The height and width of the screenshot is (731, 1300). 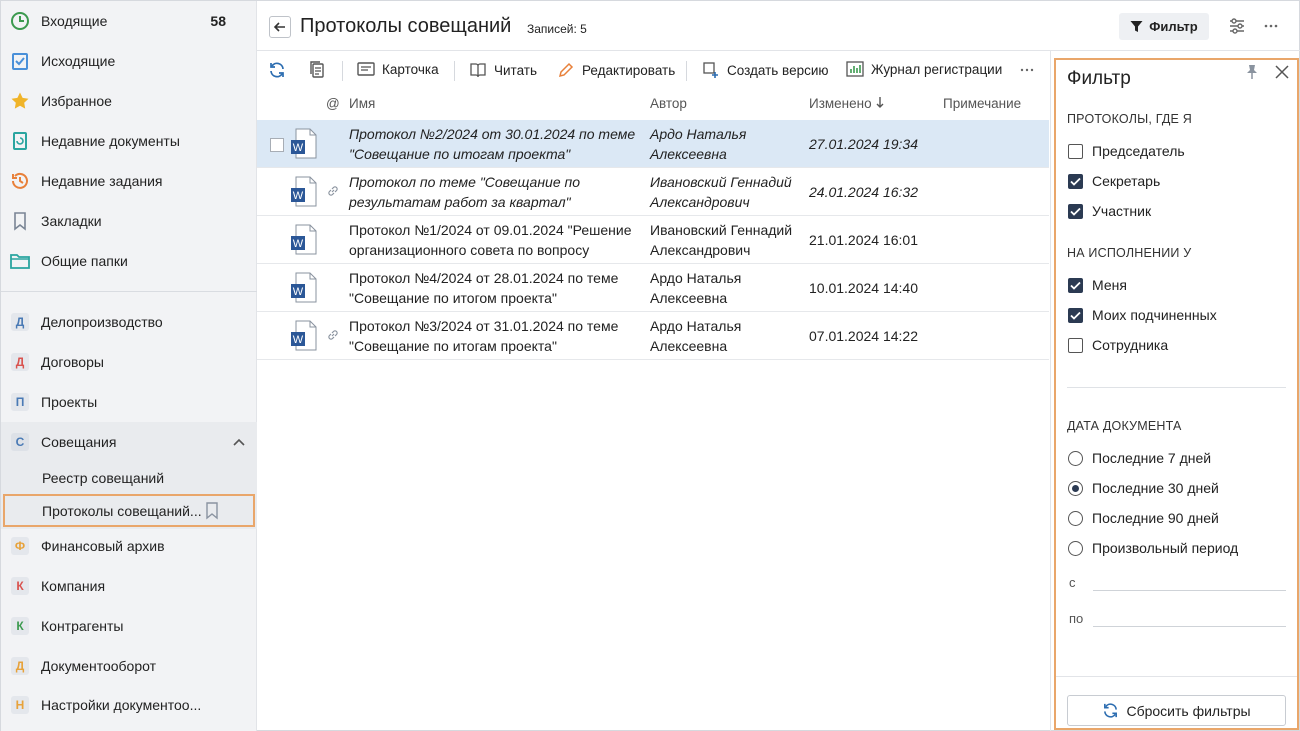 What do you see at coordinates (1164, 26) in the screenshot?
I see `filter-button: Фильтр` at bounding box center [1164, 26].